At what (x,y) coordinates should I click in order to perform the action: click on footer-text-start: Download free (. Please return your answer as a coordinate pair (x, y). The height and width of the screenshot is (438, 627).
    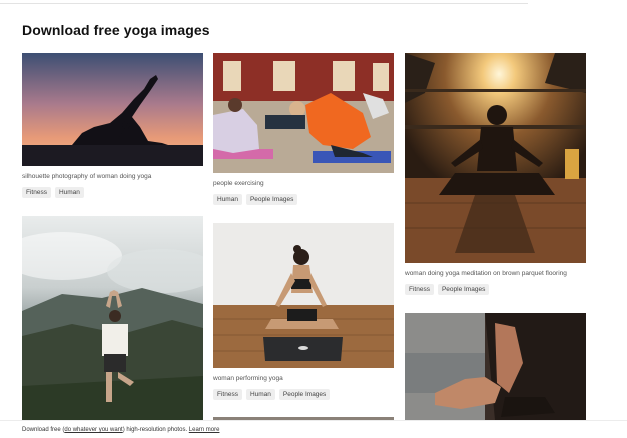
    Looking at the image, I should click on (43, 430).